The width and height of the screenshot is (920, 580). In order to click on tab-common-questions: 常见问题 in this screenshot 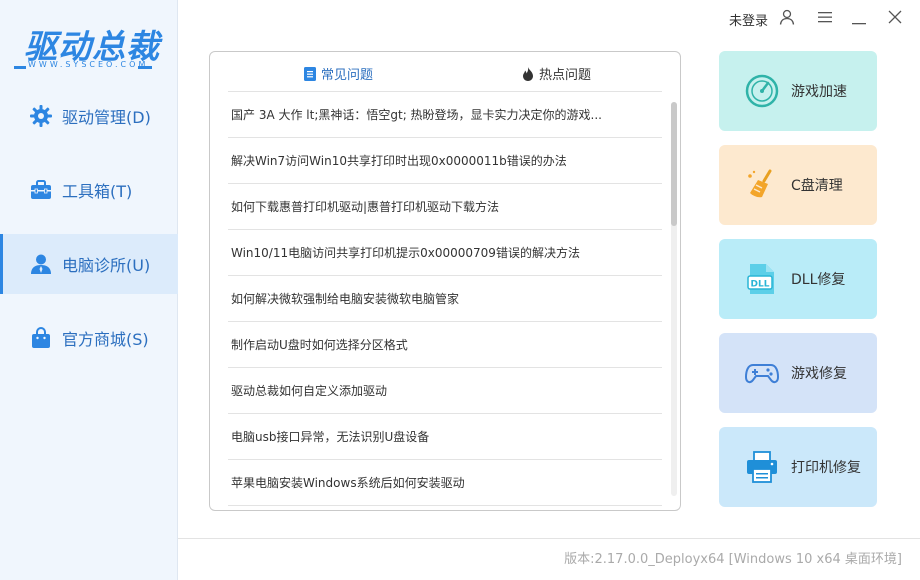, I will do `click(338, 73)`.